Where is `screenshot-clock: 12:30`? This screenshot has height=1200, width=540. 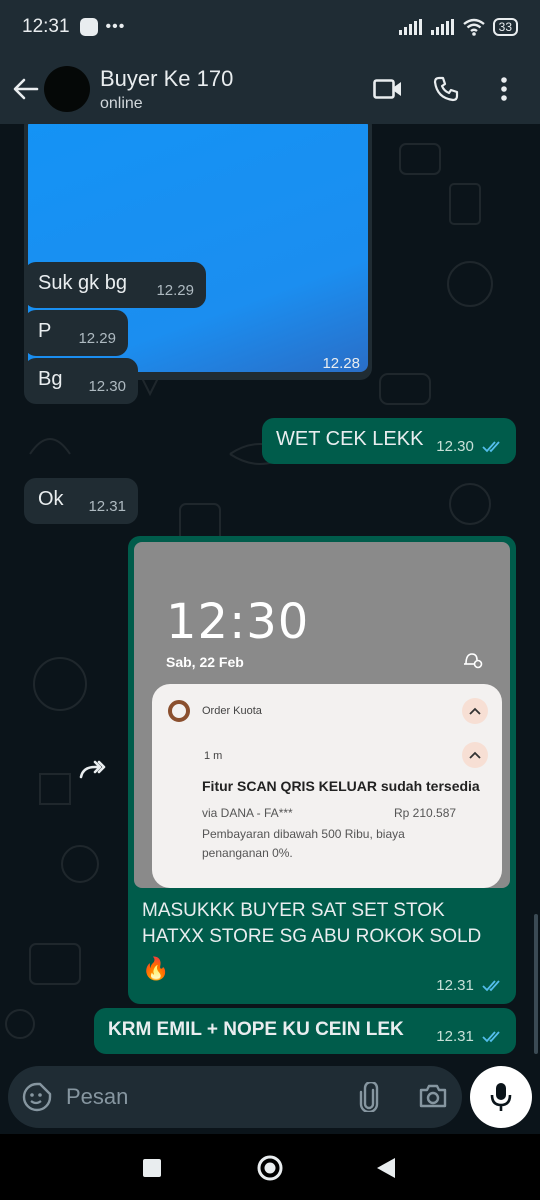 screenshot-clock: 12:30 is located at coordinates (238, 622).